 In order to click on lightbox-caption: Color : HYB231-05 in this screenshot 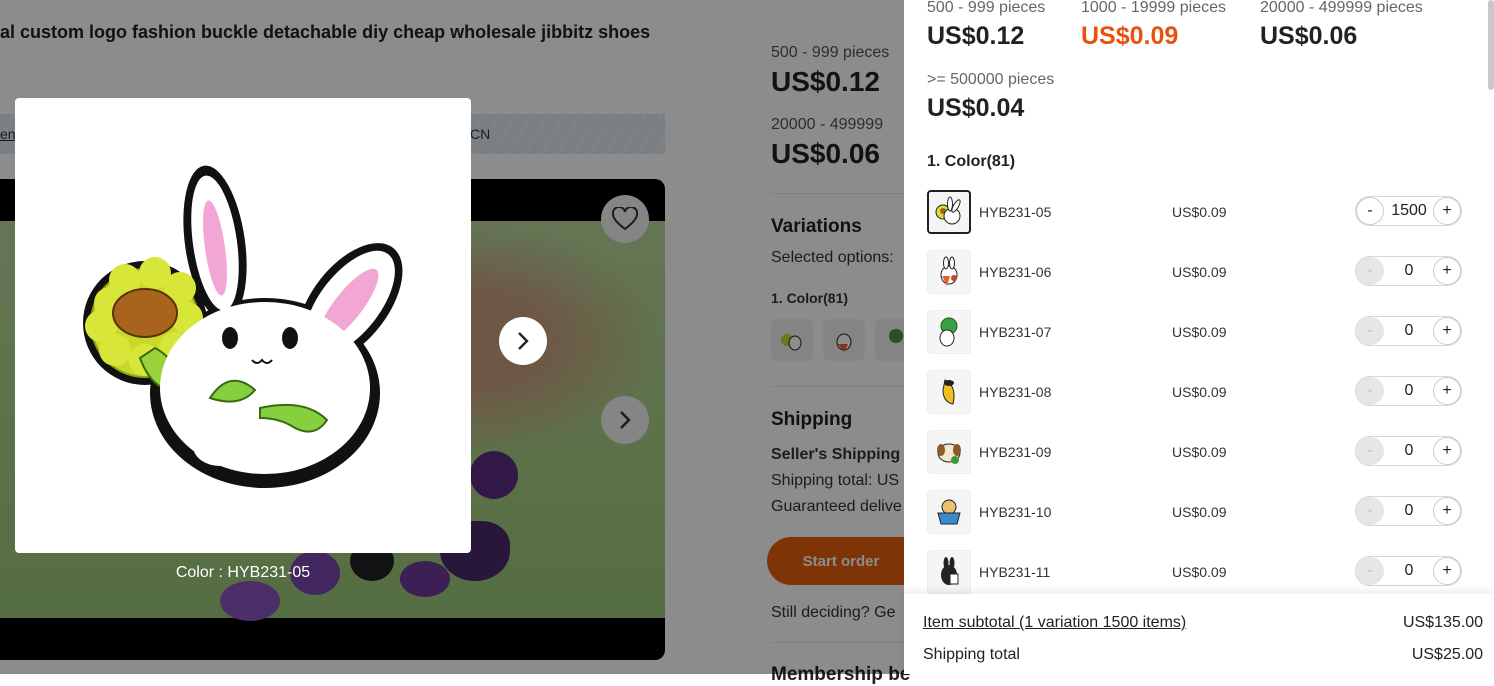, I will do `click(243, 572)`.